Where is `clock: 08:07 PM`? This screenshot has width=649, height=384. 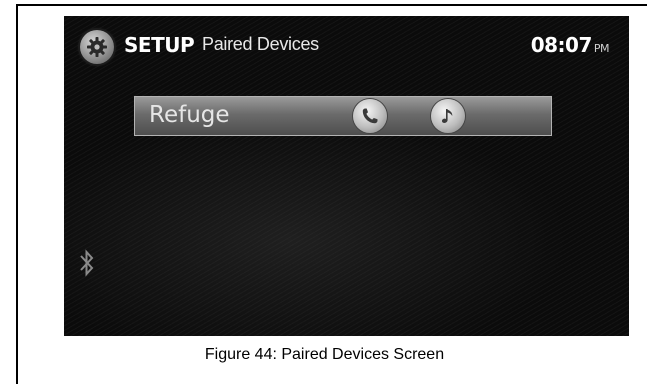 clock: 08:07 PM is located at coordinates (570, 45).